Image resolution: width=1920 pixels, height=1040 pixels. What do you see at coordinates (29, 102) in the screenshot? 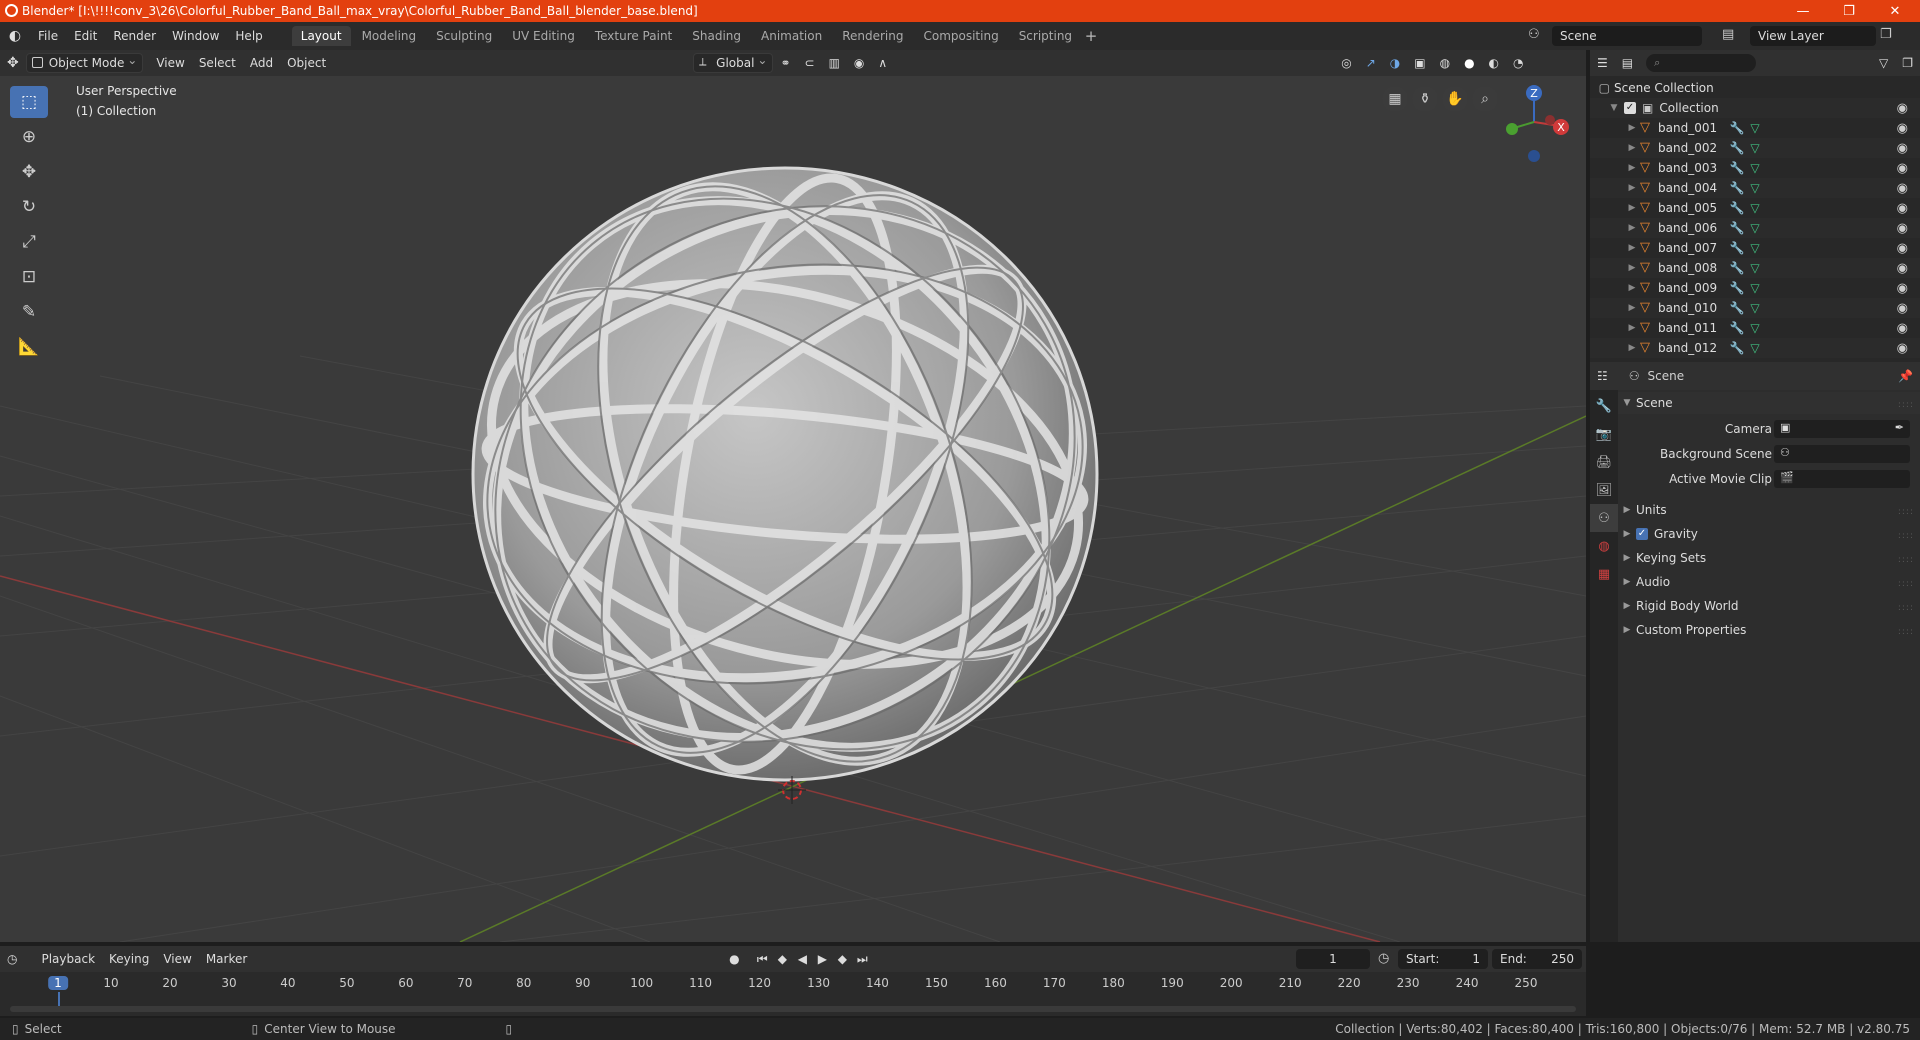
I see `select-box-tool-icon: ⬚` at bounding box center [29, 102].